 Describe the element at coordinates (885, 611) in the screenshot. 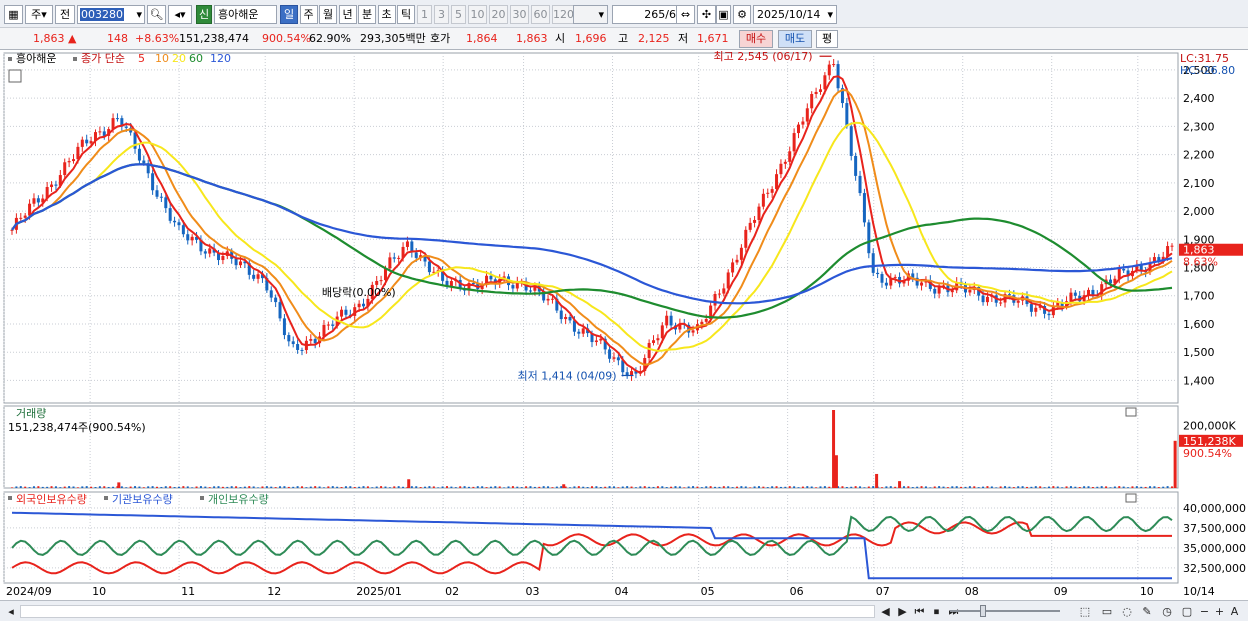

I see `nav-button-0: ◀` at that location.